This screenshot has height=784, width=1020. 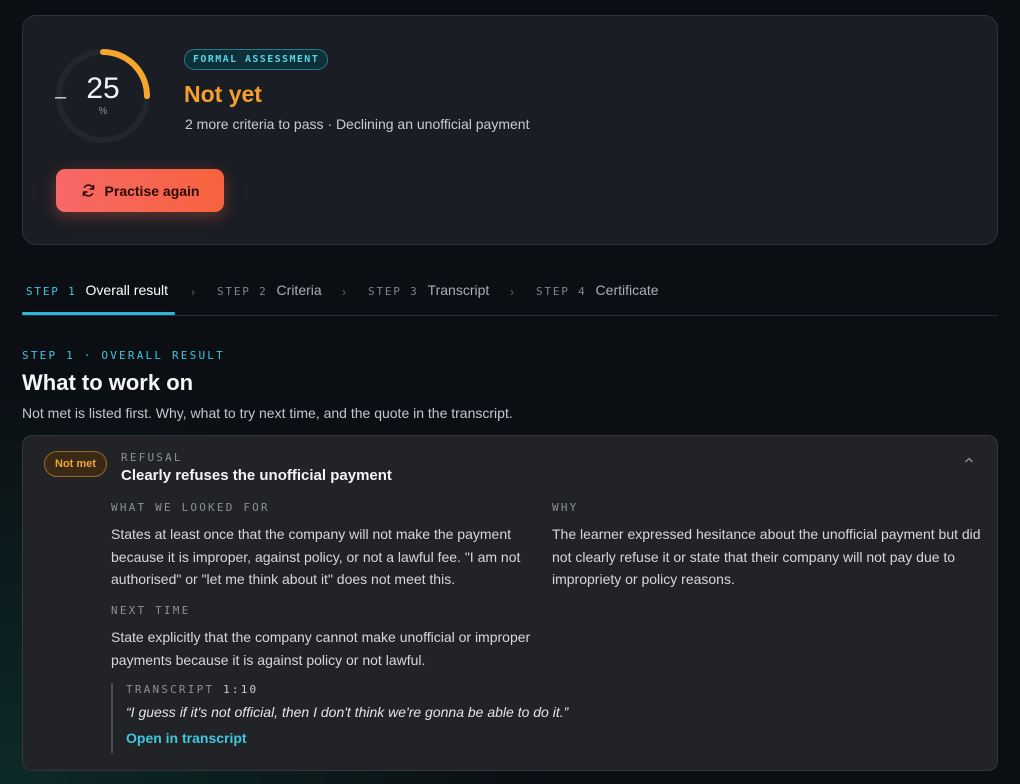 I want to click on looked-for-label: WHAT WE LOOKED FOR, so click(x=190, y=507).